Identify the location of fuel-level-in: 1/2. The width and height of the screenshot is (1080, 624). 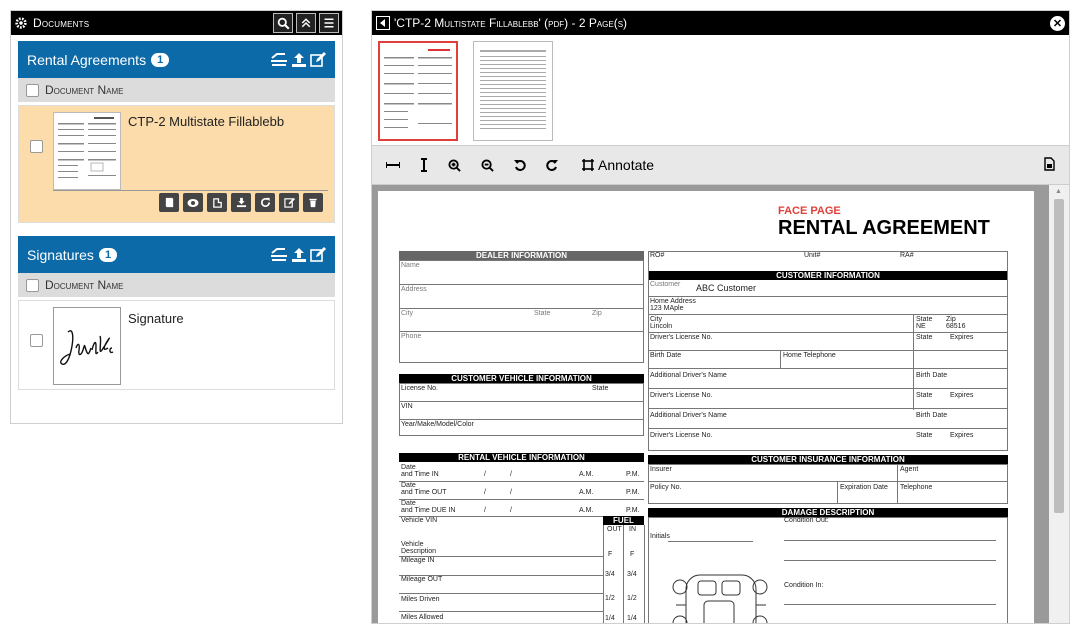
(632, 598).